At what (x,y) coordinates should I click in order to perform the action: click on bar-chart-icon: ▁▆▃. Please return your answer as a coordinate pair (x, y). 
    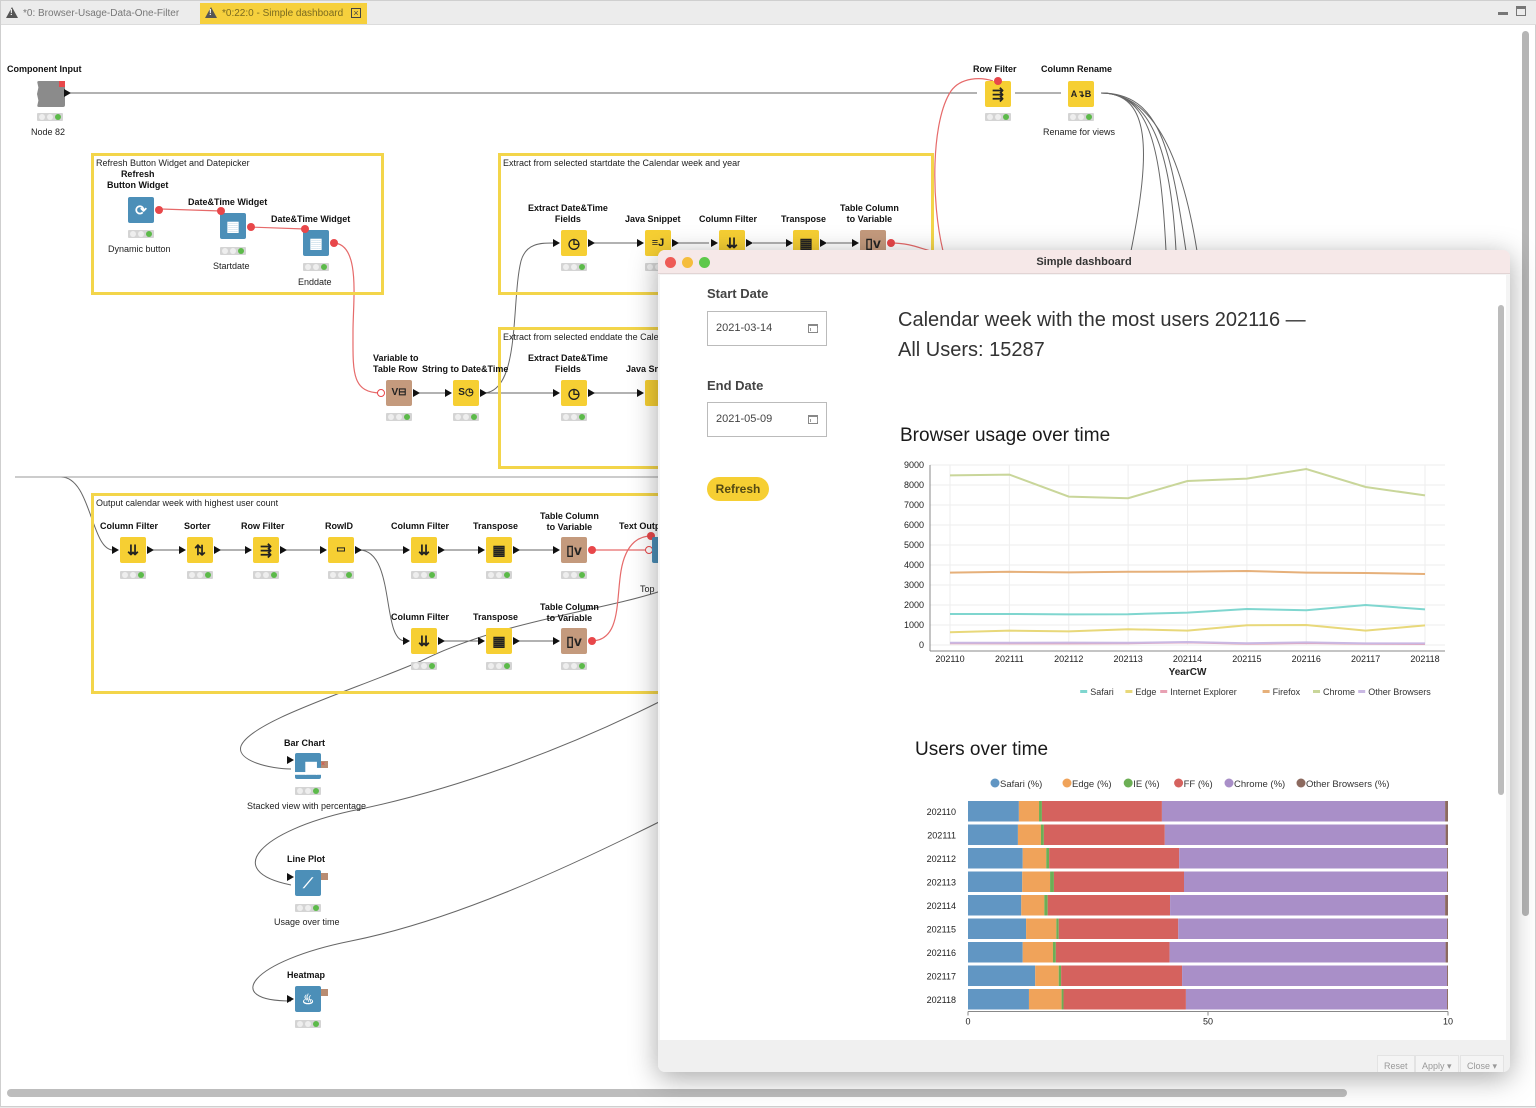
    Looking at the image, I should click on (311, 766).